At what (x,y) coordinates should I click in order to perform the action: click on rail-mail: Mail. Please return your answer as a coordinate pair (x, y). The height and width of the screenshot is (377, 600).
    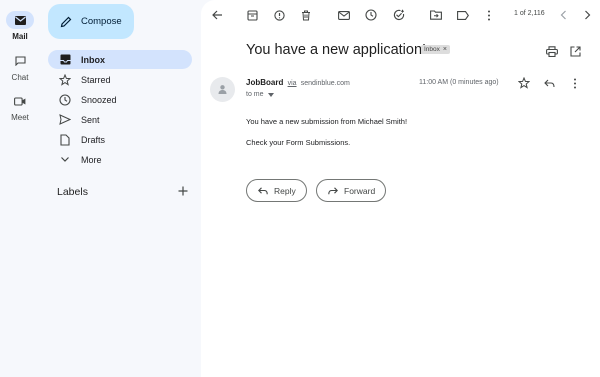
    Looking at the image, I should click on (20, 26).